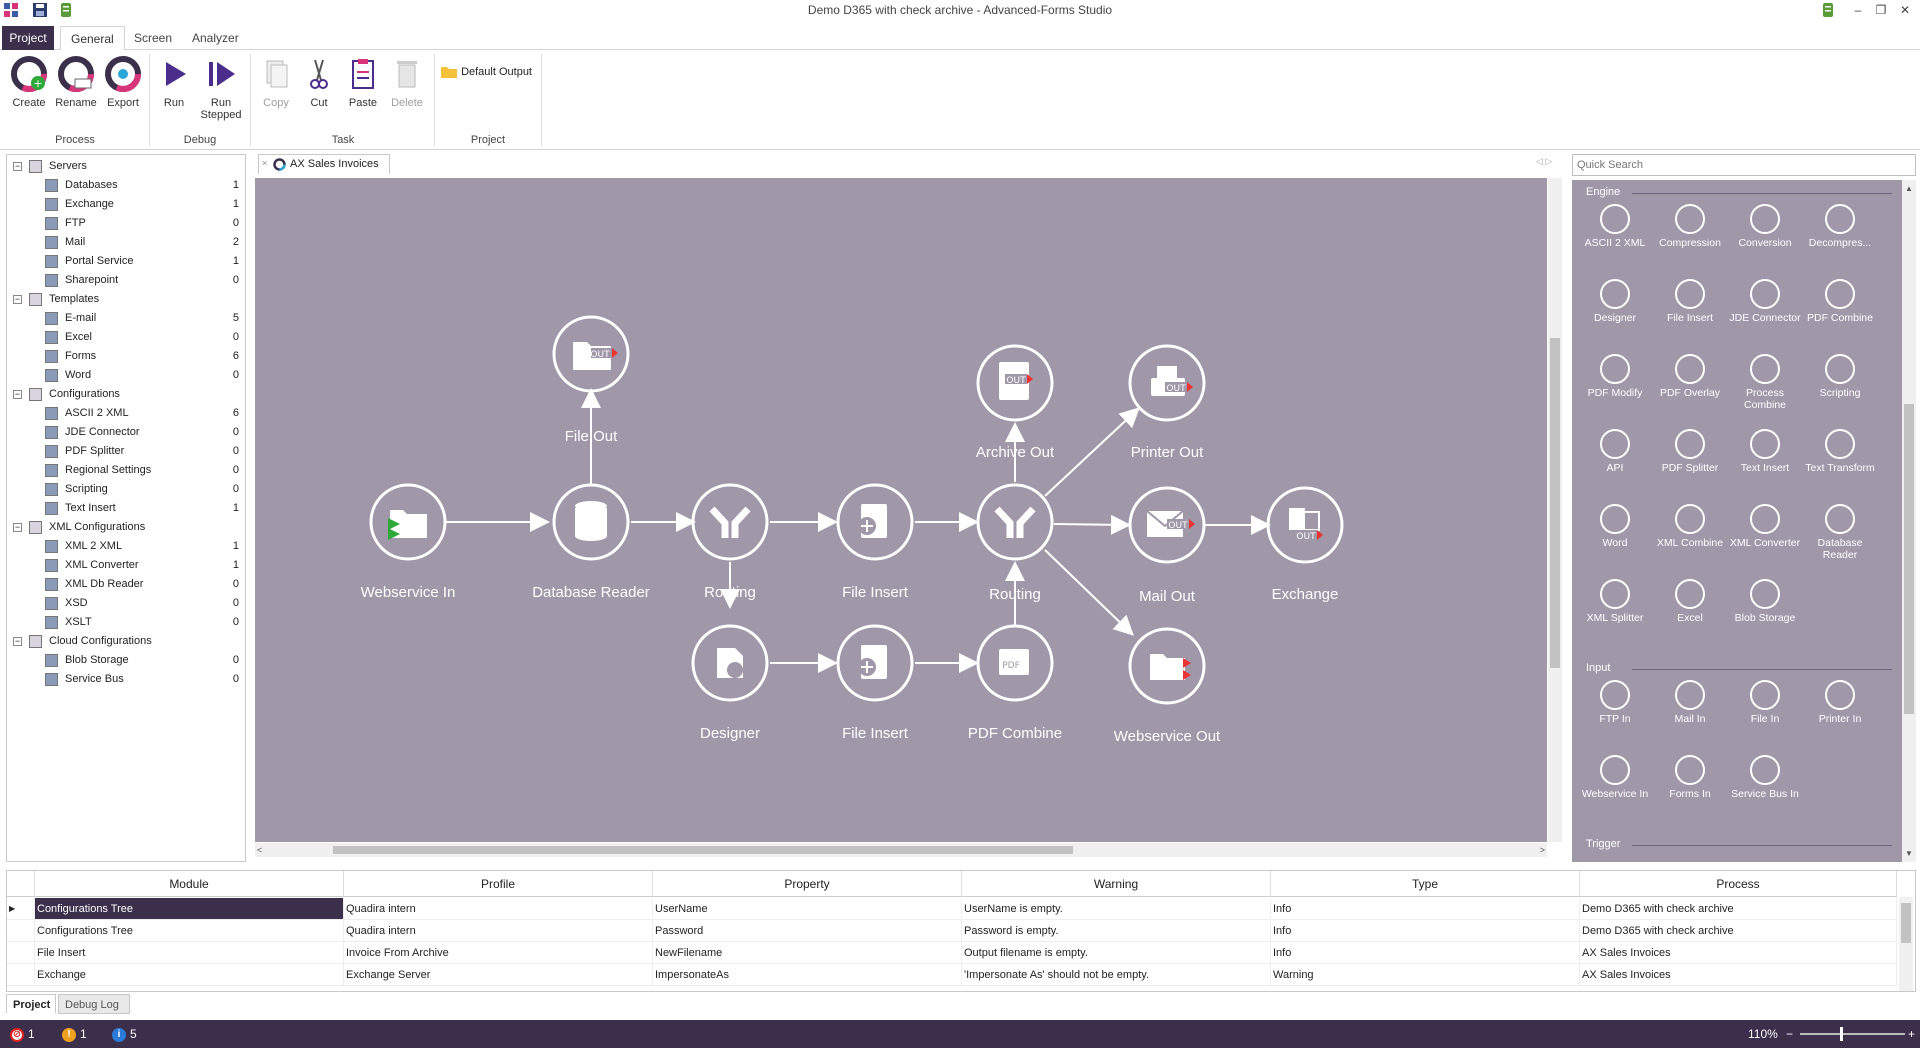 The height and width of the screenshot is (1048, 1920). I want to click on tree-item: Databases 1, so click(126, 185).